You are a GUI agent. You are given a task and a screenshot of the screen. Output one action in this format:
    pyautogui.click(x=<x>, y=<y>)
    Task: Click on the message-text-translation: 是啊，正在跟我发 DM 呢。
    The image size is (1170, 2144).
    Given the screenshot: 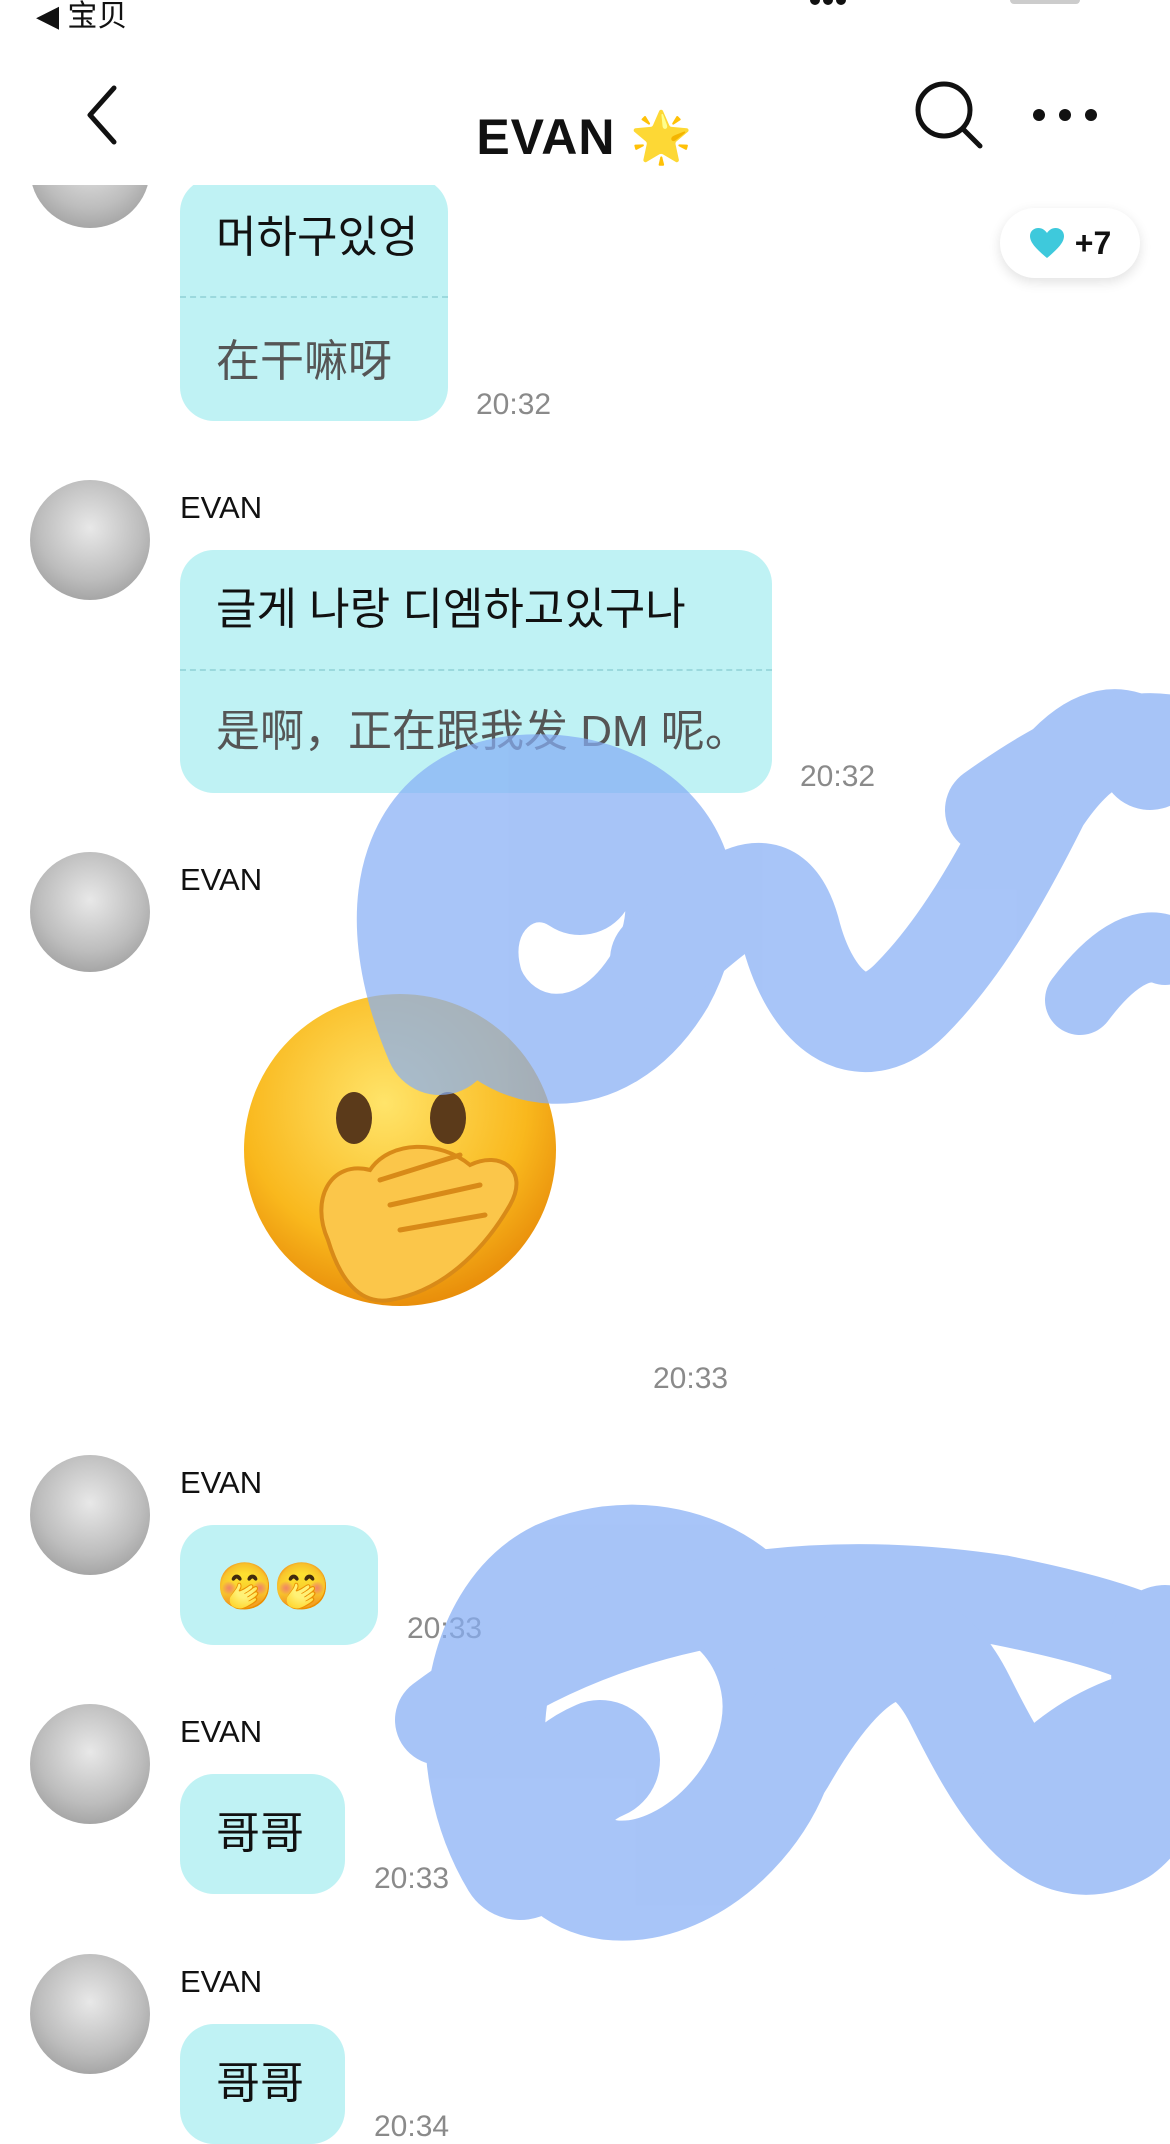 What is the action you would take?
    pyautogui.click(x=482, y=731)
    